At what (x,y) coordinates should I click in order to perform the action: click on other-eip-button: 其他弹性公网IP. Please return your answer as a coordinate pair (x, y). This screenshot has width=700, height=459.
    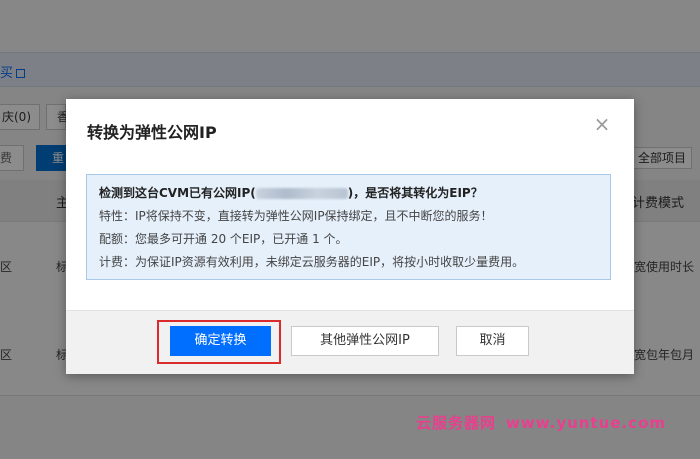
    Looking at the image, I should click on (365, 341).